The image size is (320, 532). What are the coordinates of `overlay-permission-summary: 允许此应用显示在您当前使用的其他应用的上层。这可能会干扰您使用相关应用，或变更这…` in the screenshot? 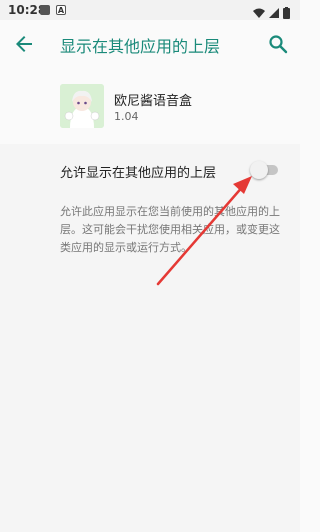 It's located at (170, 229).